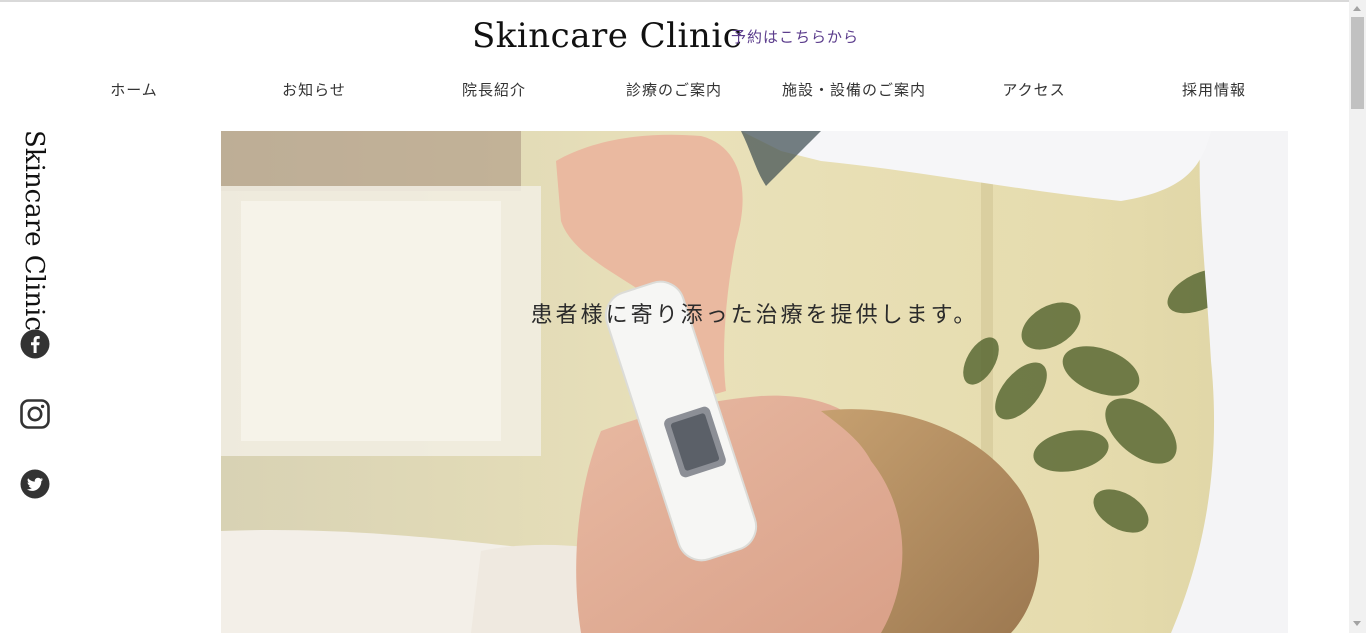 The width and height of the screenshot is (1366, 633). I want to click on top-border, so click(683, 1).